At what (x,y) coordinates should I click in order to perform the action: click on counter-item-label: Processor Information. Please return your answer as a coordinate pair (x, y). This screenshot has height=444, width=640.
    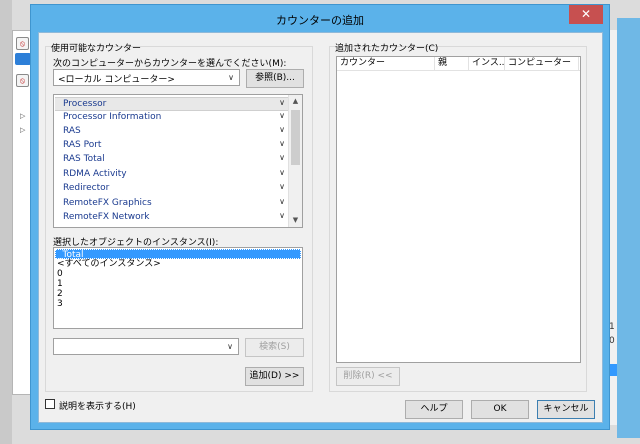
    Looking at the image, I should click on (112, 117).